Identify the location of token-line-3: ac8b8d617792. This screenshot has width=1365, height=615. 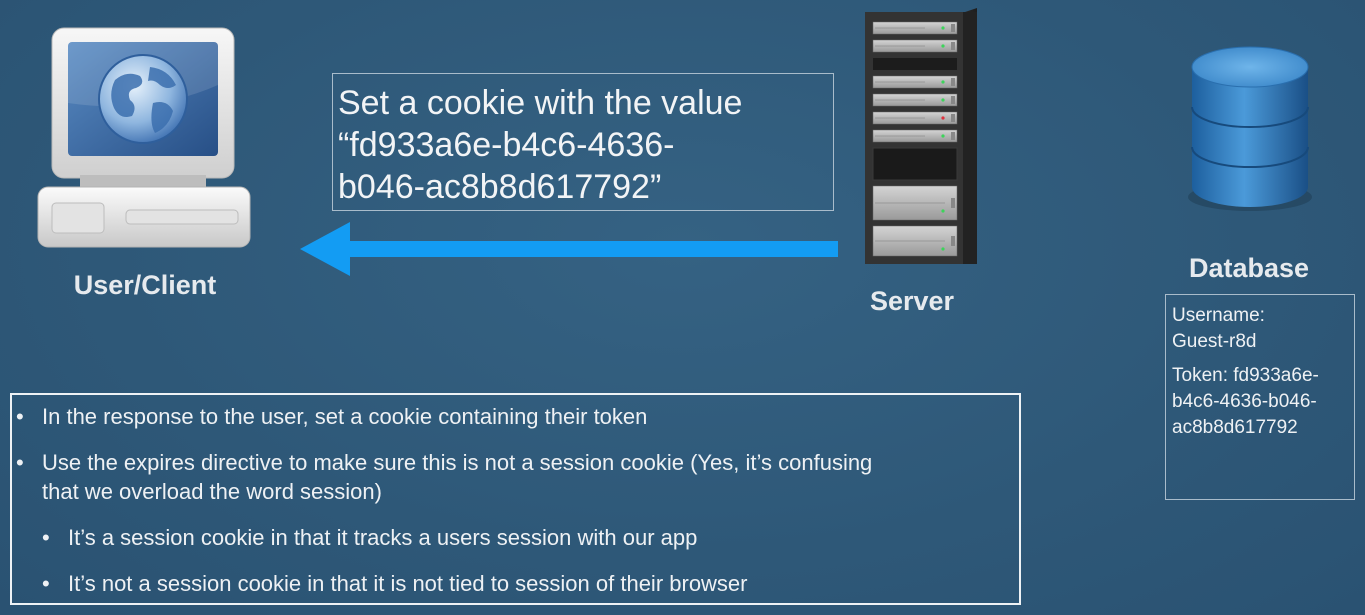
(1235, 427).